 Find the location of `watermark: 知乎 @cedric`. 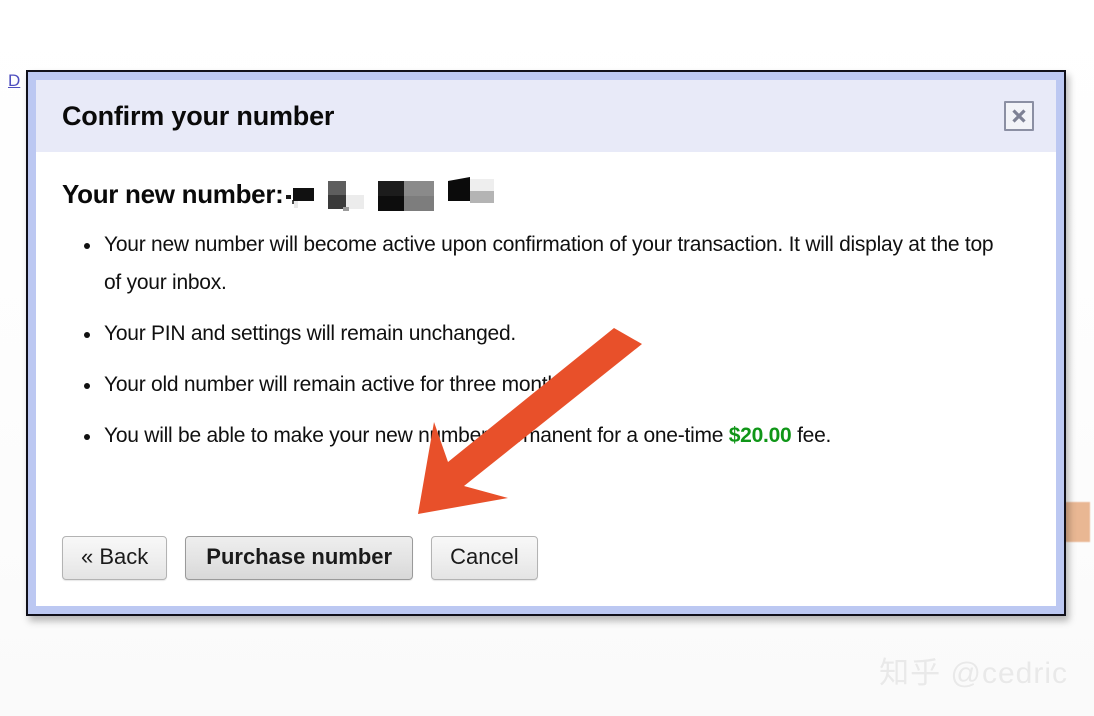

watermark: 知乎 @cedric is located at coordinates (973, 673).